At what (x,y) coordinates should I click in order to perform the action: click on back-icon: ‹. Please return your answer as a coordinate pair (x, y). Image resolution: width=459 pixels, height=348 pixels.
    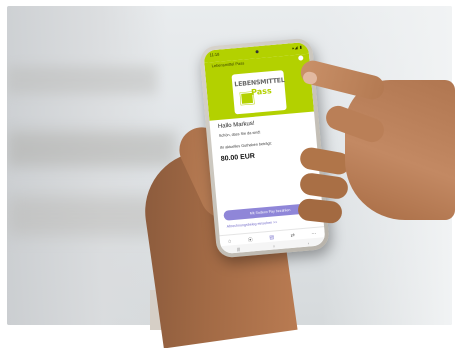
    Looking at the image, I should click on (308, 242).